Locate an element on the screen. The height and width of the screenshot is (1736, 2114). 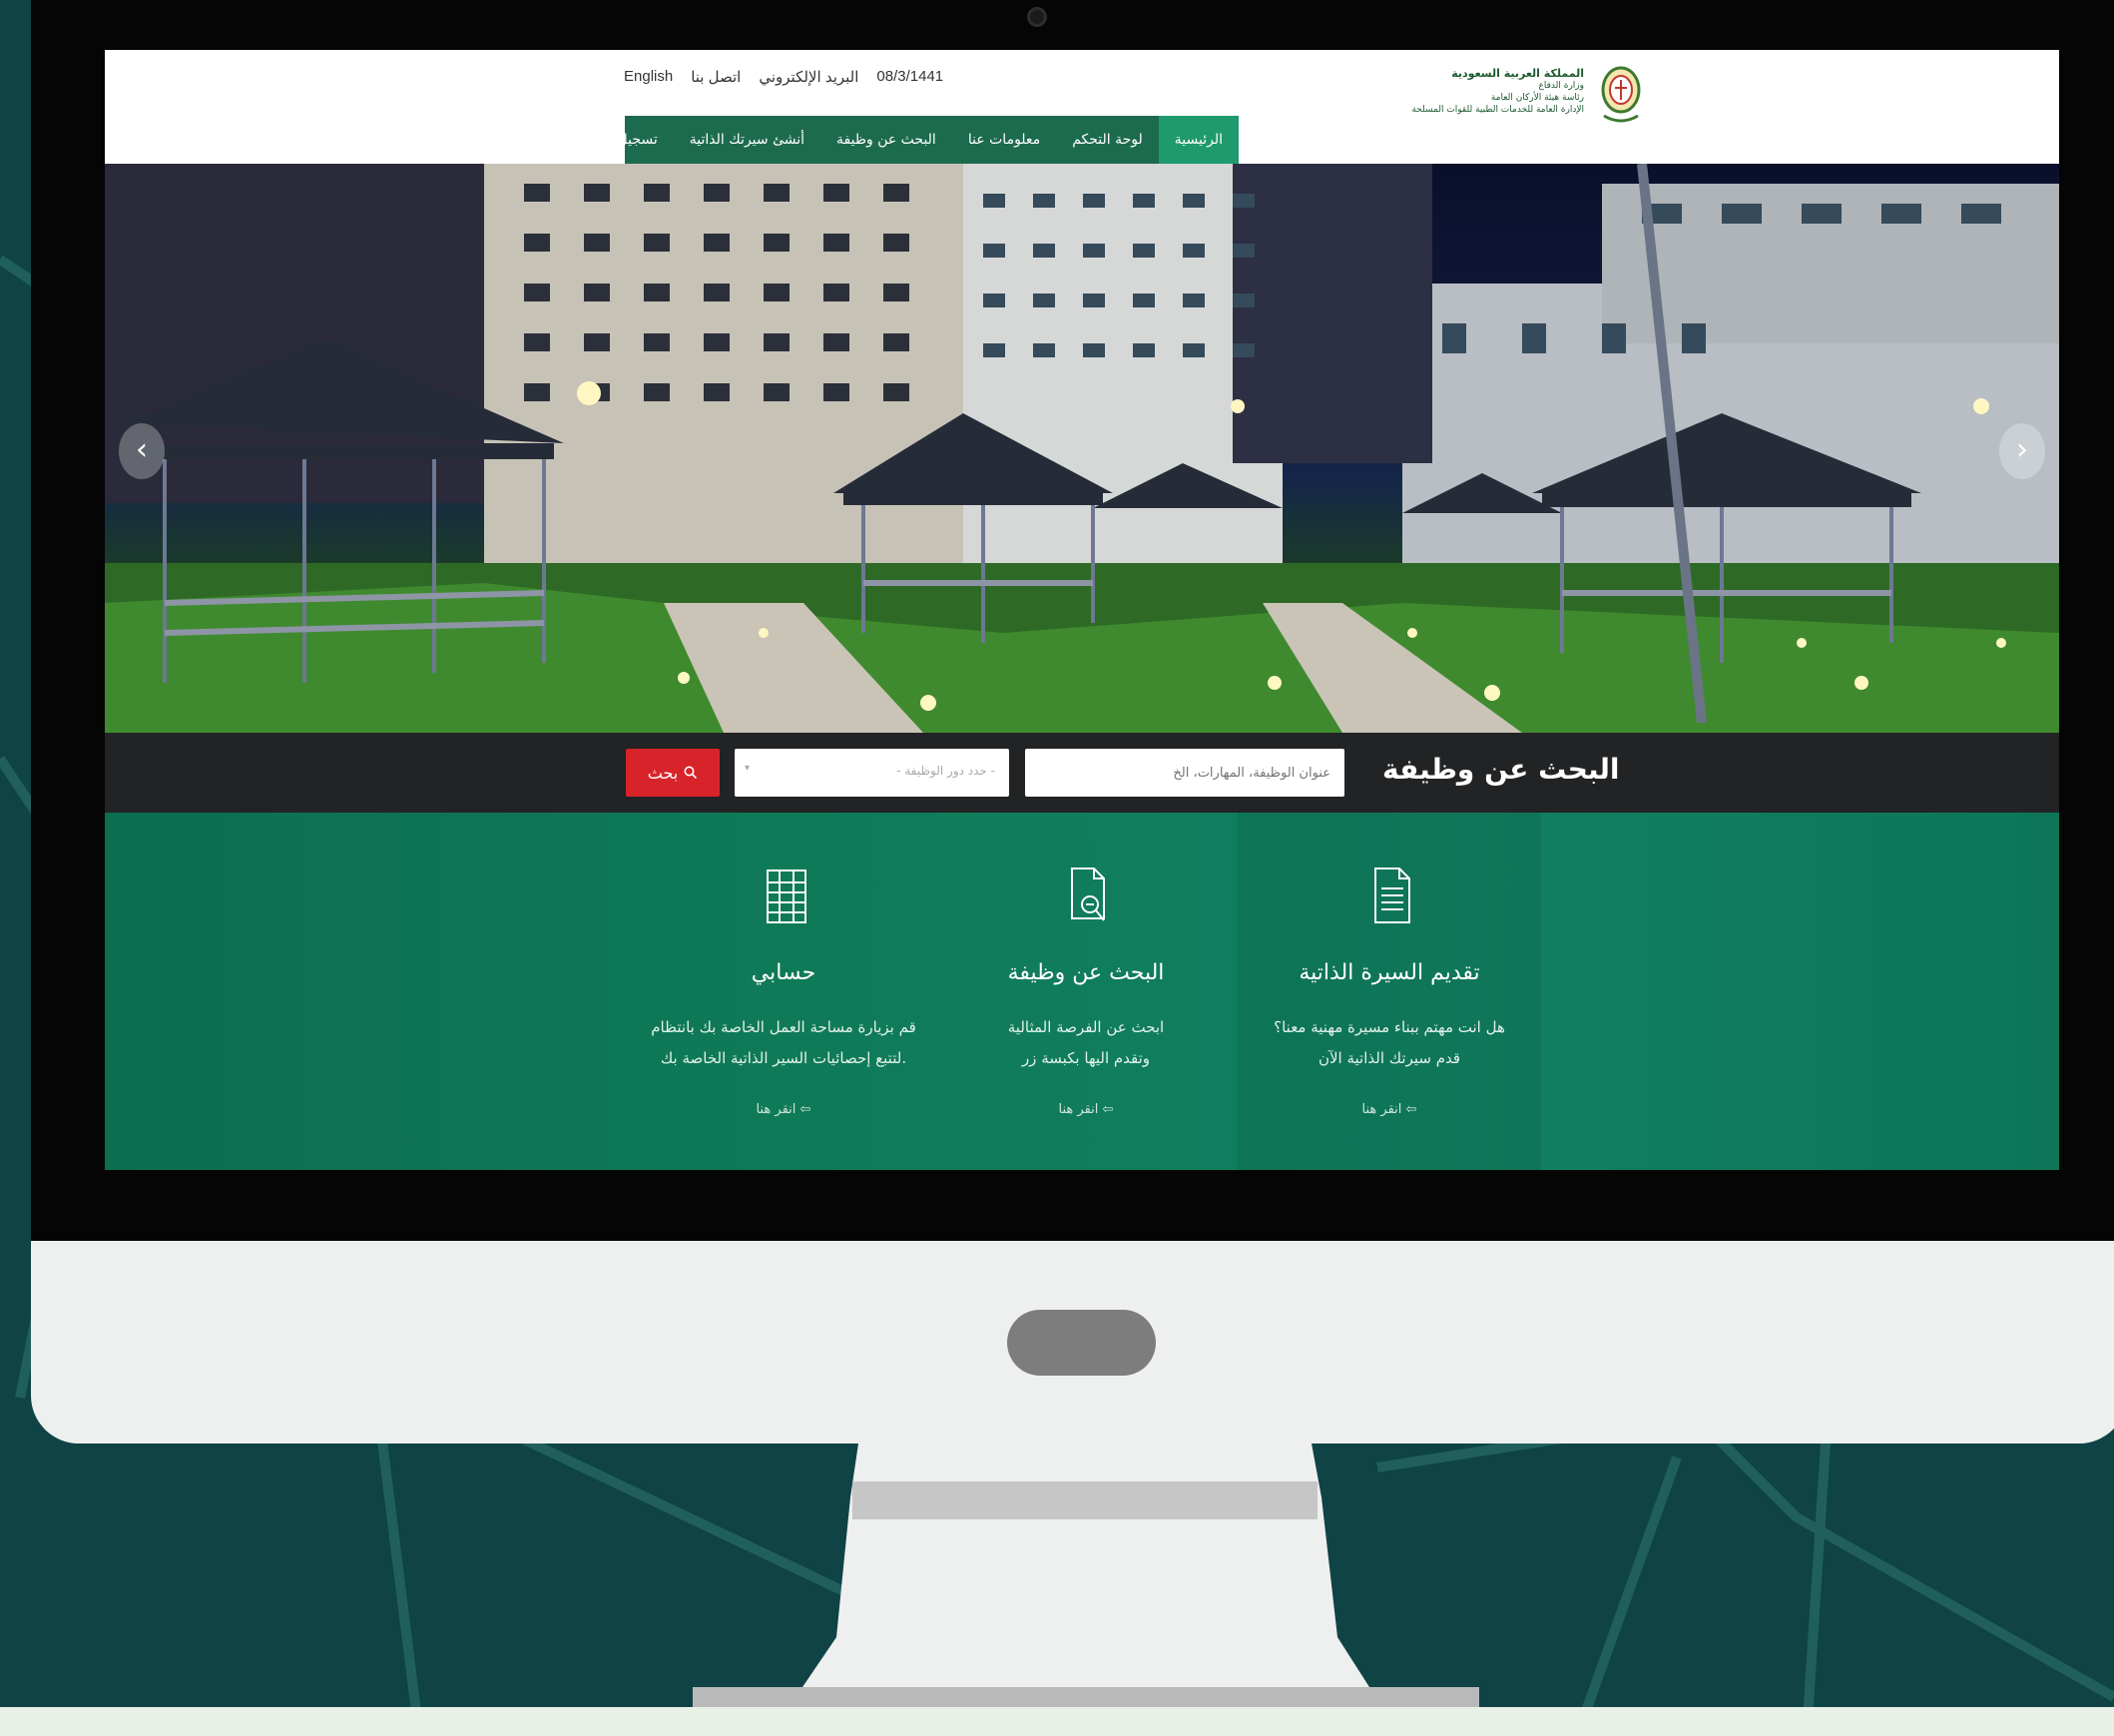
chevron-left-icon: ‹ is located at coordinates (142, 449).